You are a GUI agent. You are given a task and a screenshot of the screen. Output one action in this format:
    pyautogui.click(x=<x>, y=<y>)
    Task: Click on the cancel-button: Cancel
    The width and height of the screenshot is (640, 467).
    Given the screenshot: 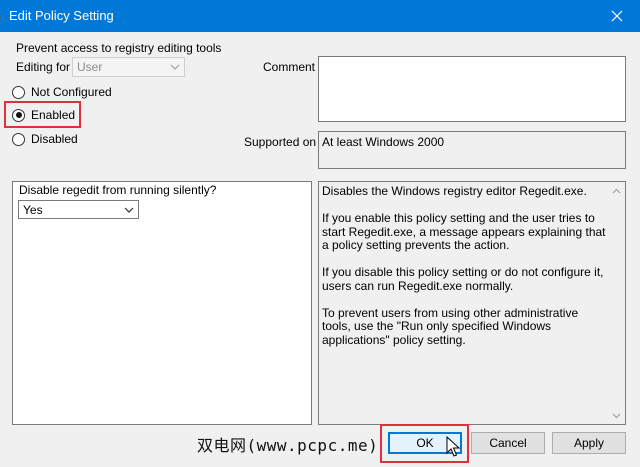 What is the action you would take?
    pyautogui.click(x=508, y=443)
    